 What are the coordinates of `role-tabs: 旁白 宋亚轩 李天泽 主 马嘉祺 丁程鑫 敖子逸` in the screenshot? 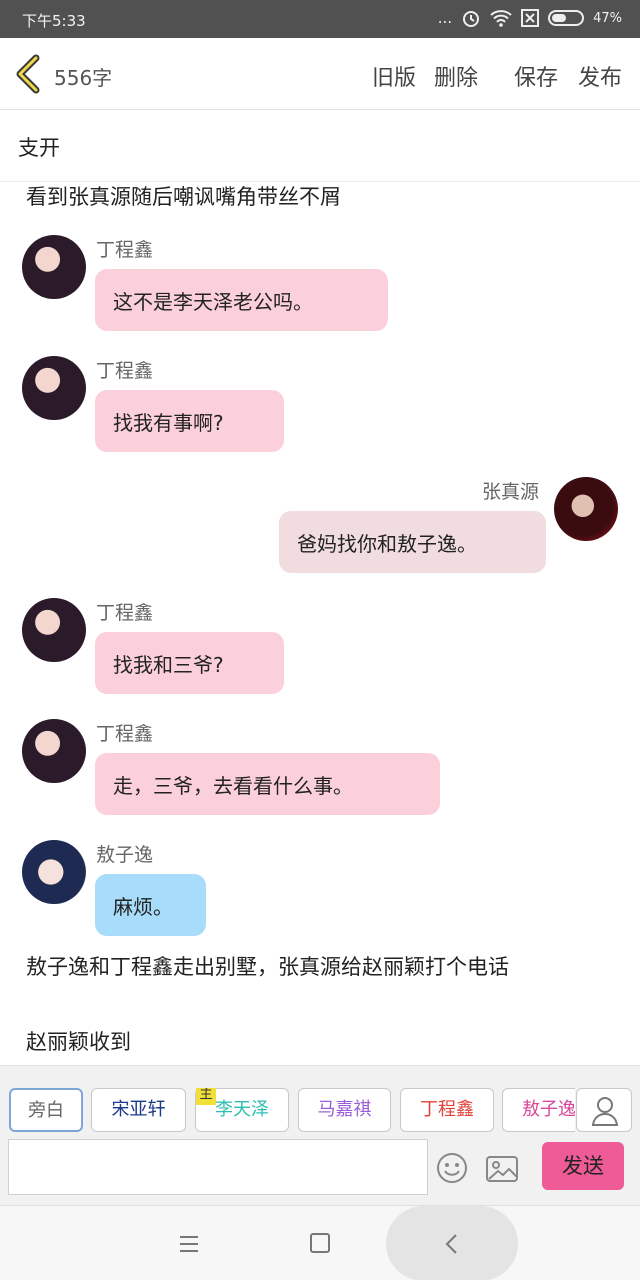 It's located at (287, 1111).